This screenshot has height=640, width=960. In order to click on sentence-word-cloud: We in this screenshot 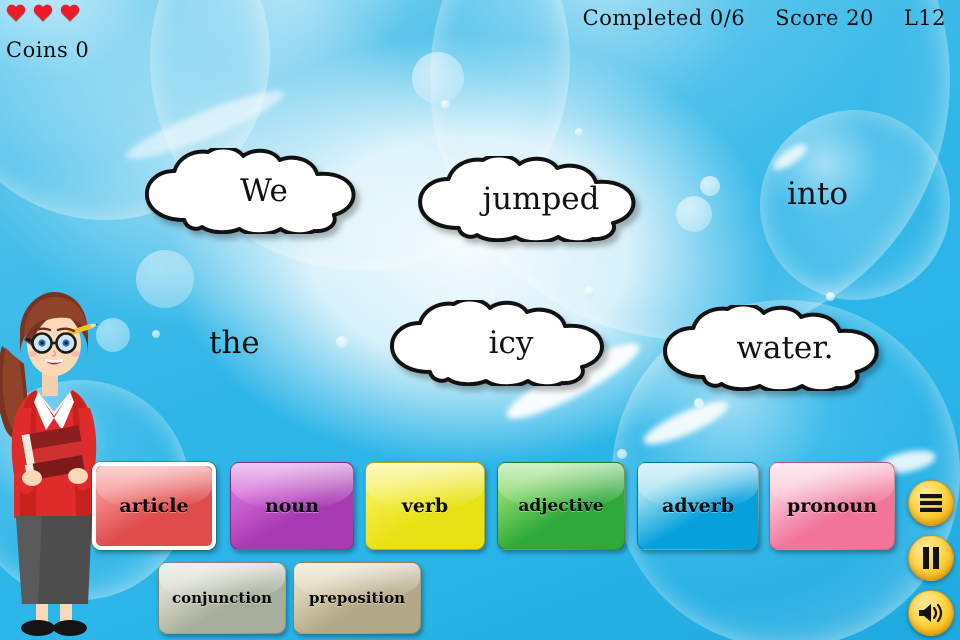, I will do `click(264, 191)`.